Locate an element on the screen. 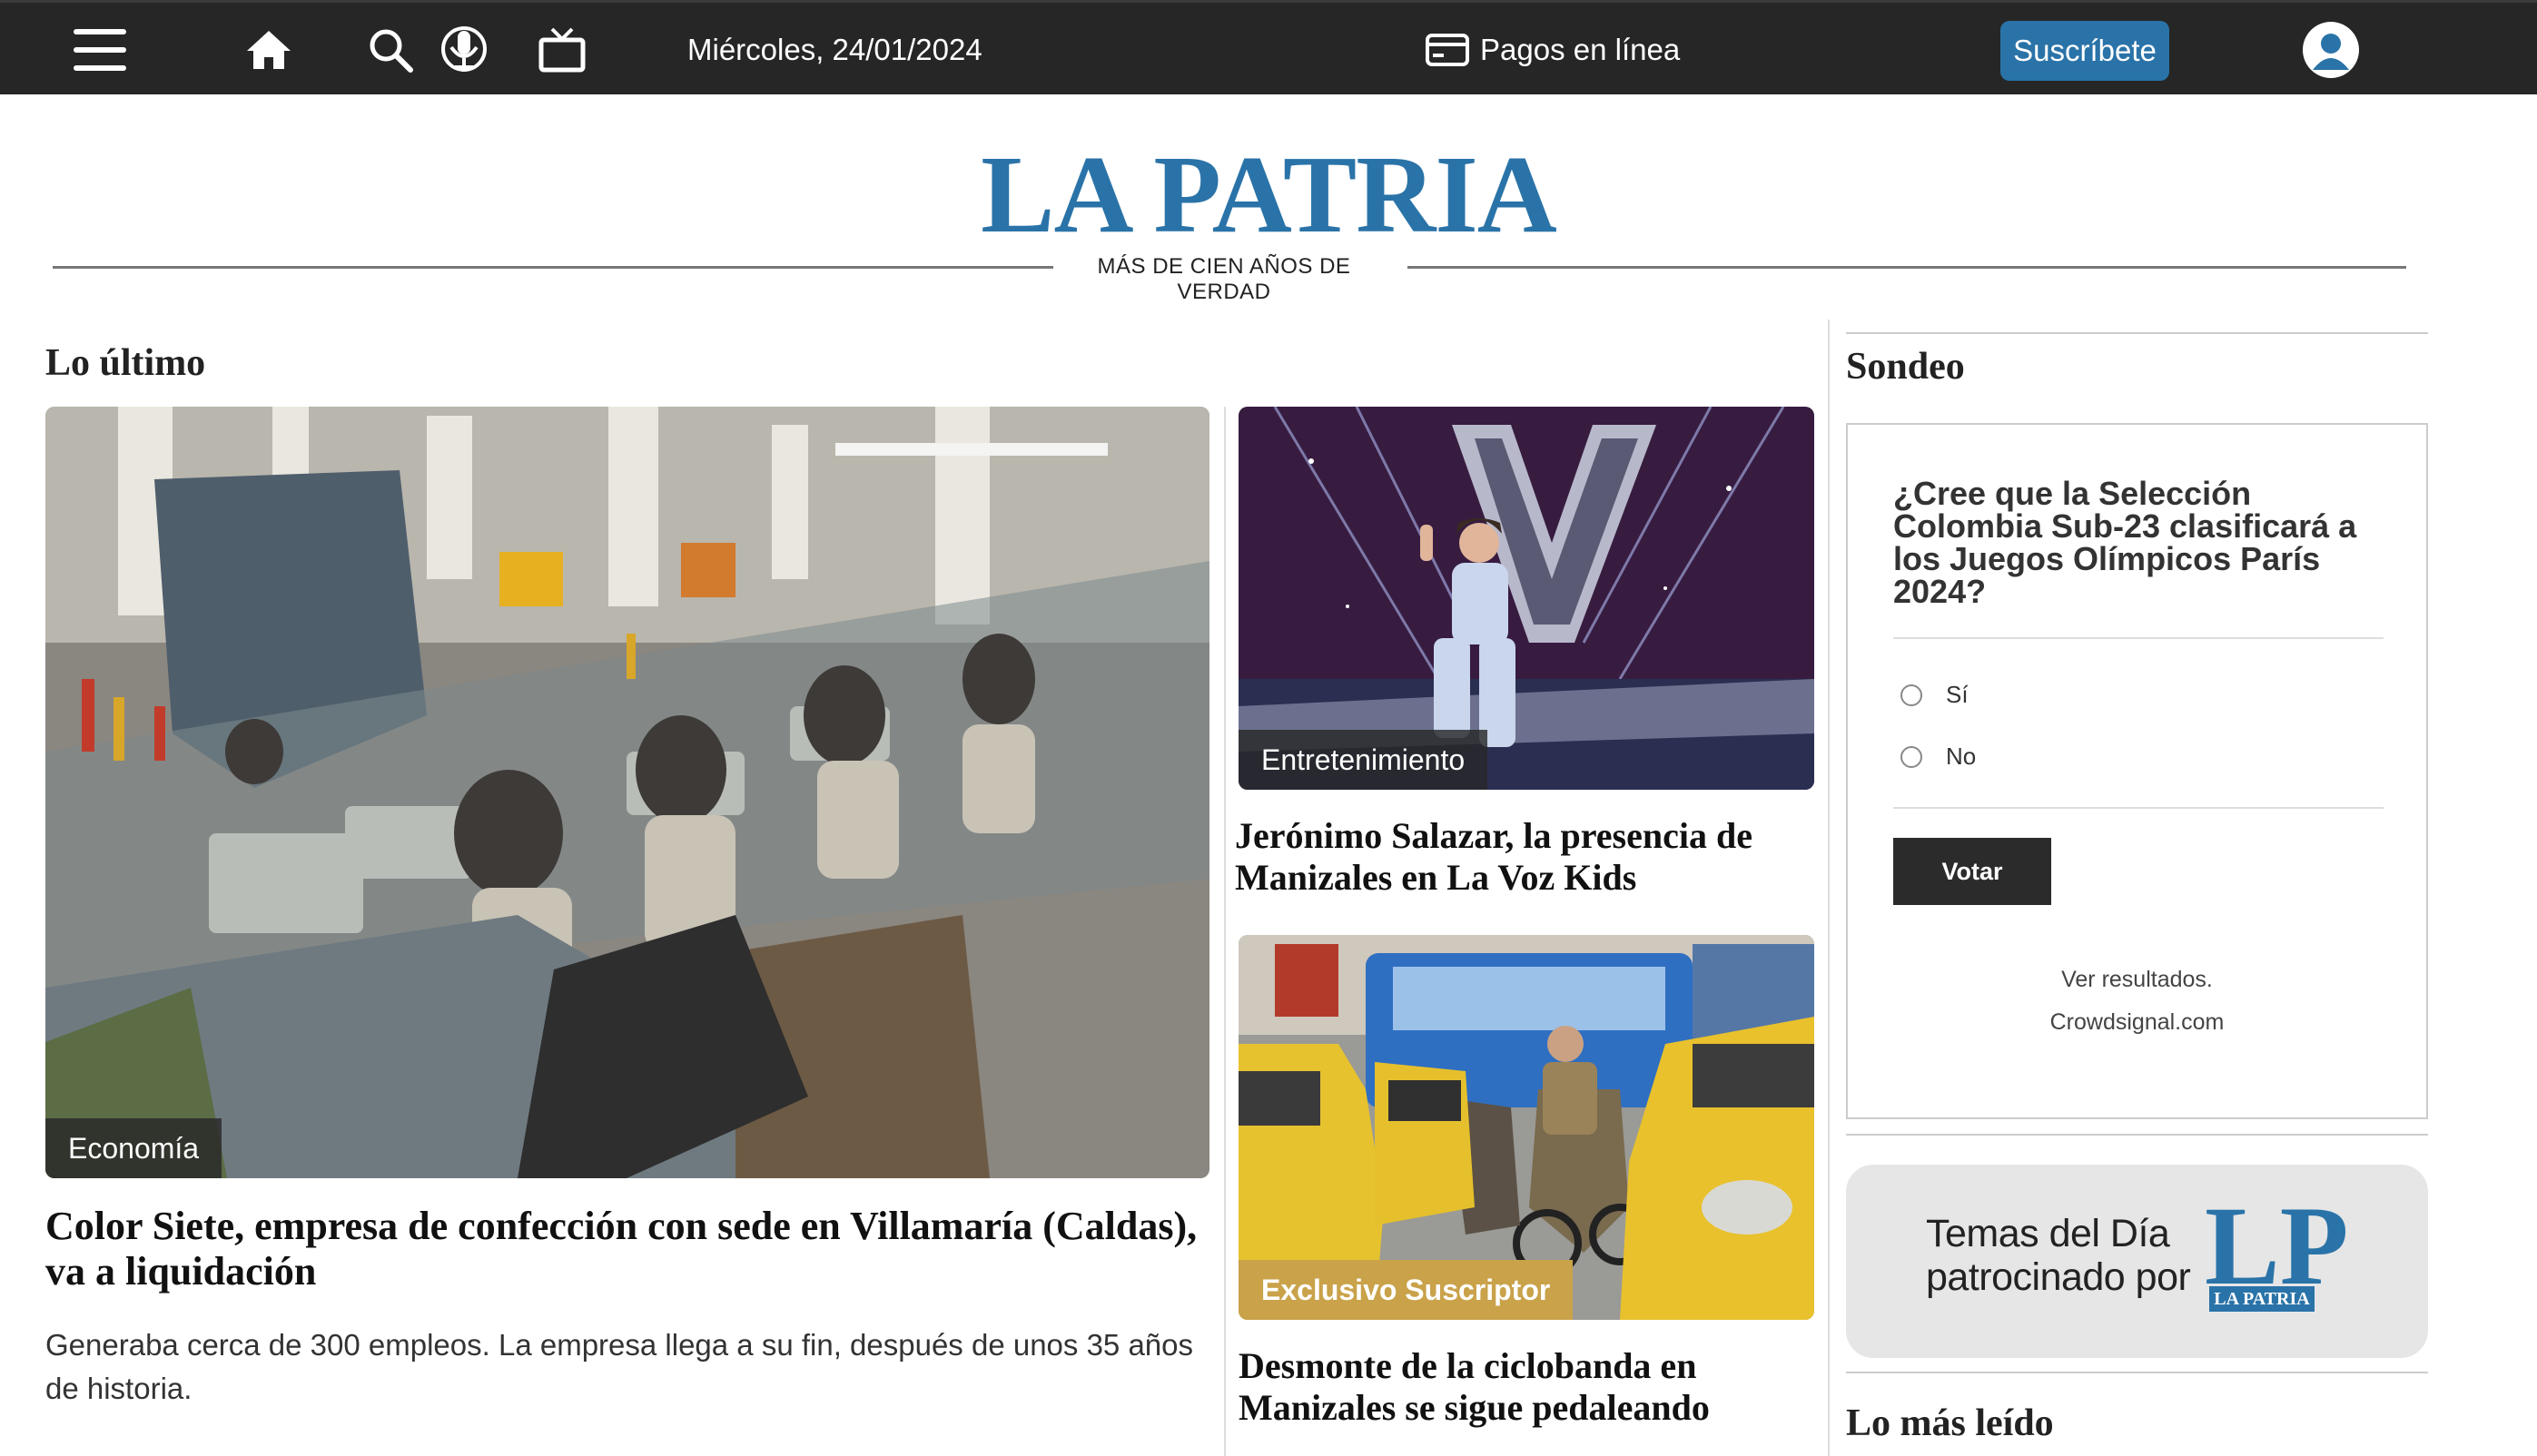 Image resolution: width=2537 pixels, height=1456 pixels. sidebar-divider is located at coordinates (1829, 888).